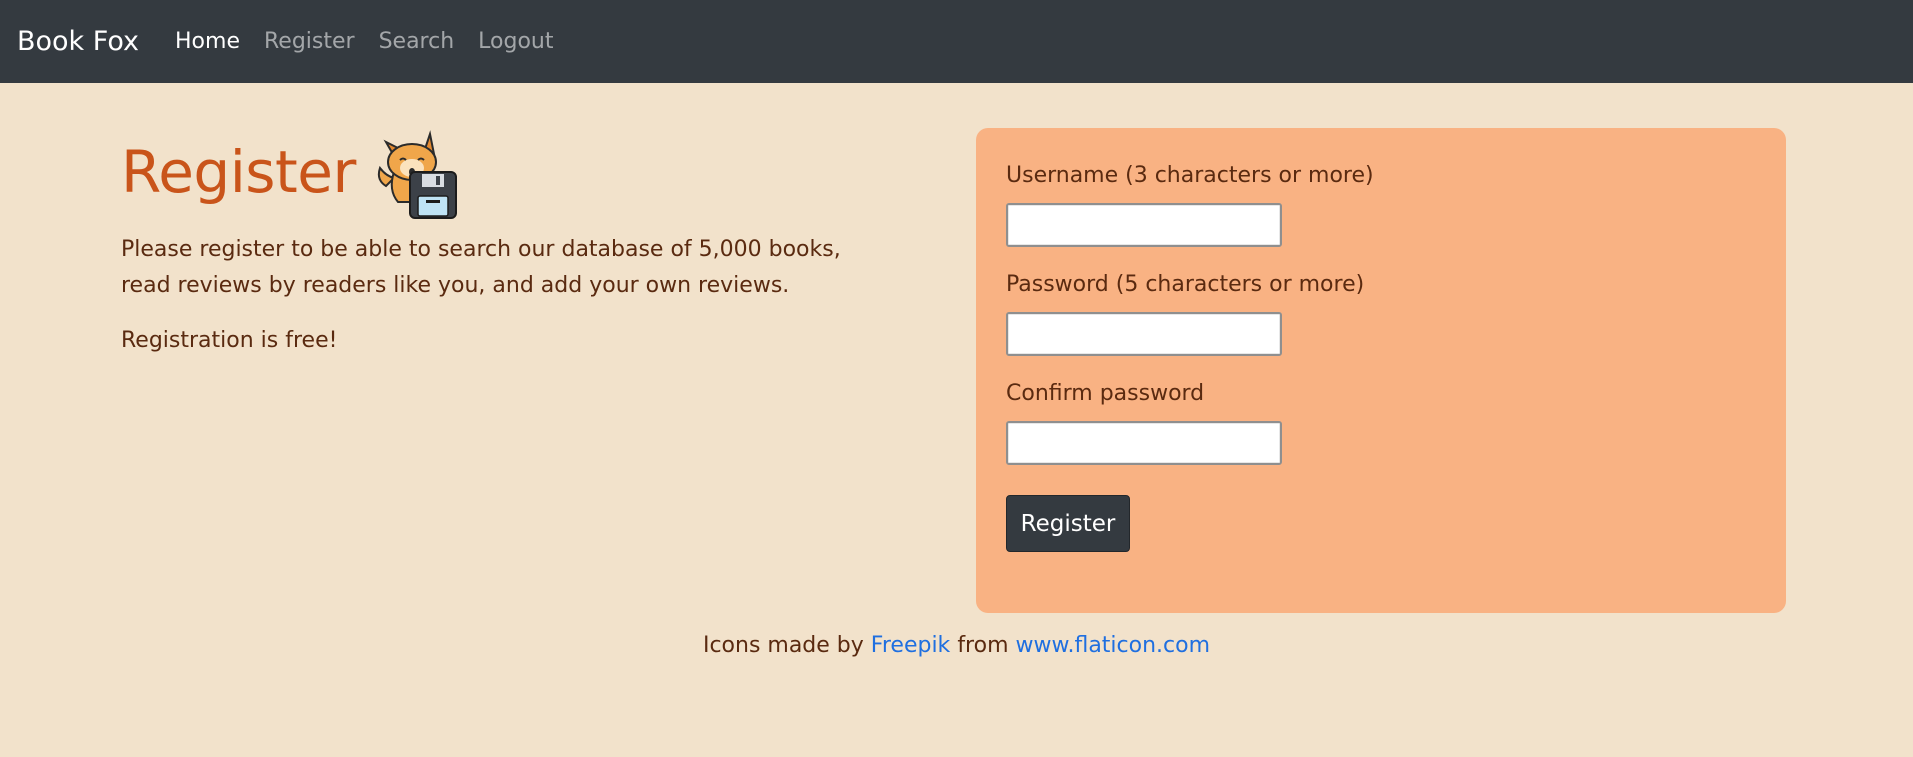 The width and height of the screenshot is (1913, 757). I want to click on top-navbar: Book Fox Home Register Search Logout, so click(956, 41).